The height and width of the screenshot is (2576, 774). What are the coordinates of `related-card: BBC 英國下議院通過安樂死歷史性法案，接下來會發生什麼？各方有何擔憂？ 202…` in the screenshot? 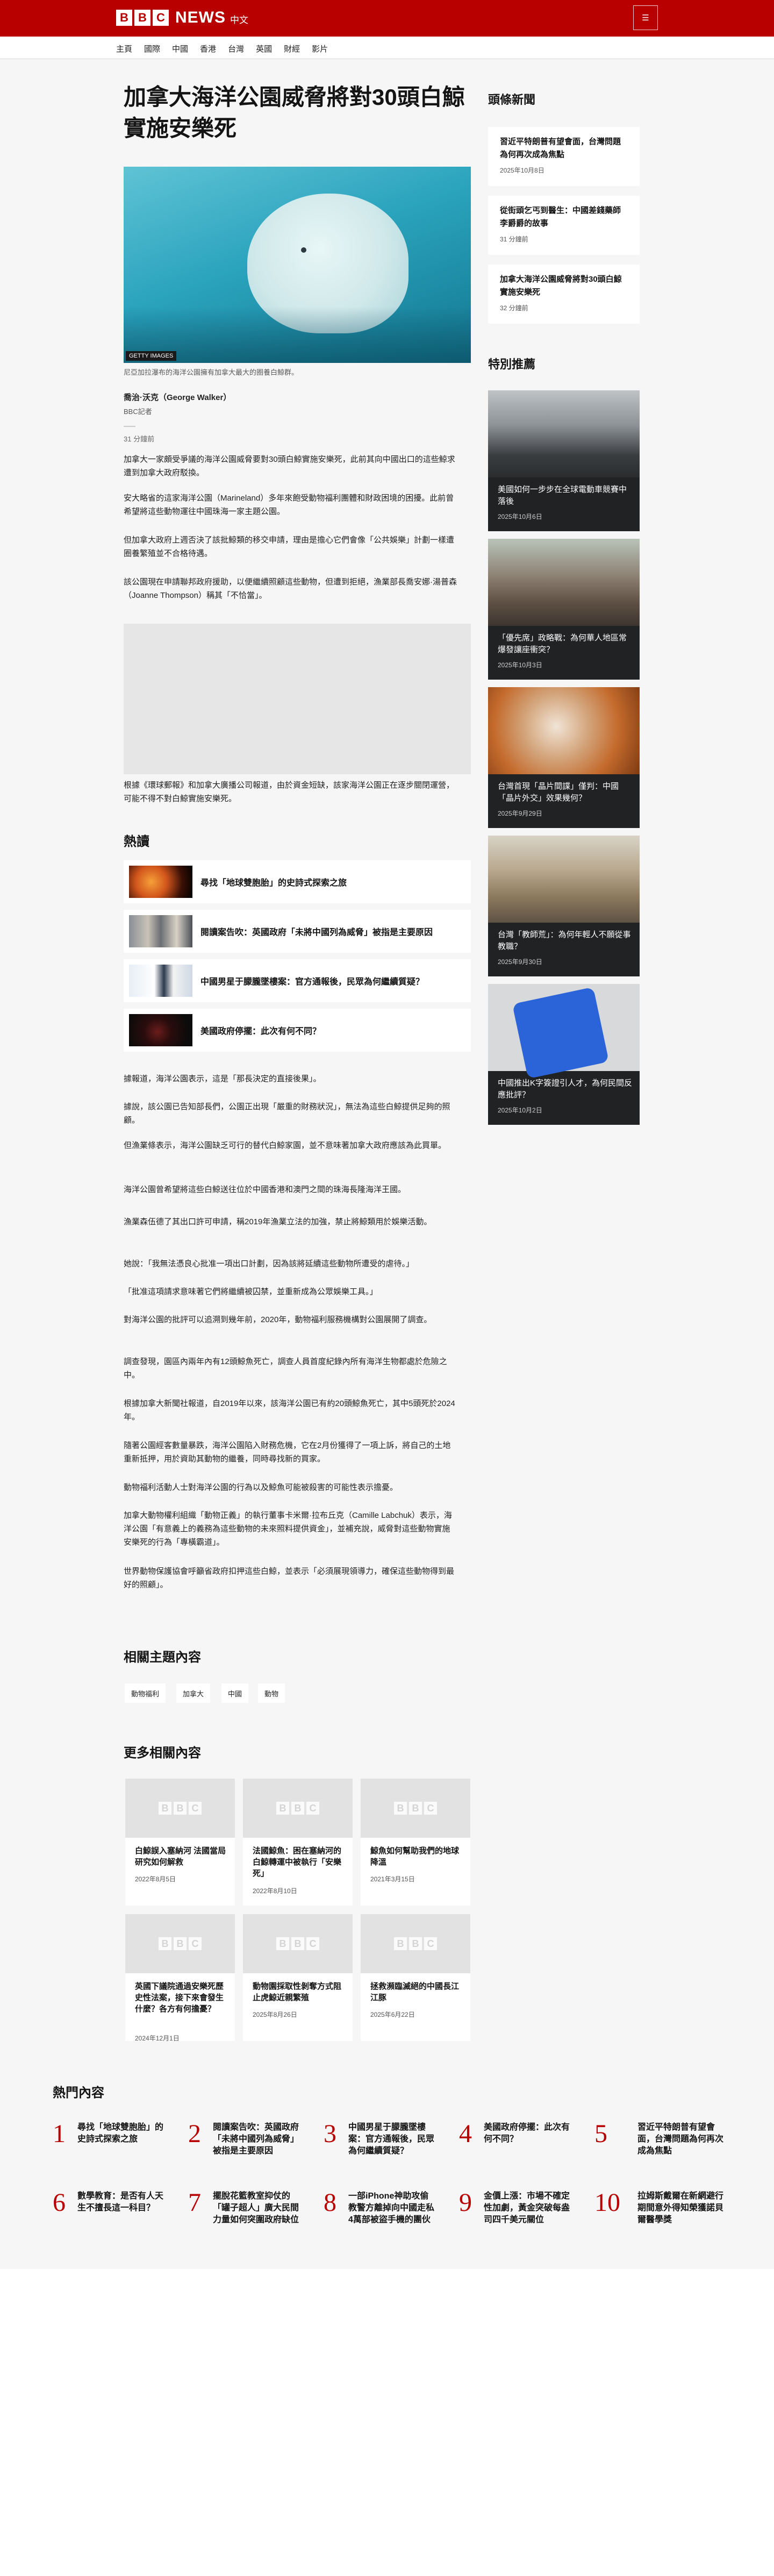 It's located at (180, 1977).